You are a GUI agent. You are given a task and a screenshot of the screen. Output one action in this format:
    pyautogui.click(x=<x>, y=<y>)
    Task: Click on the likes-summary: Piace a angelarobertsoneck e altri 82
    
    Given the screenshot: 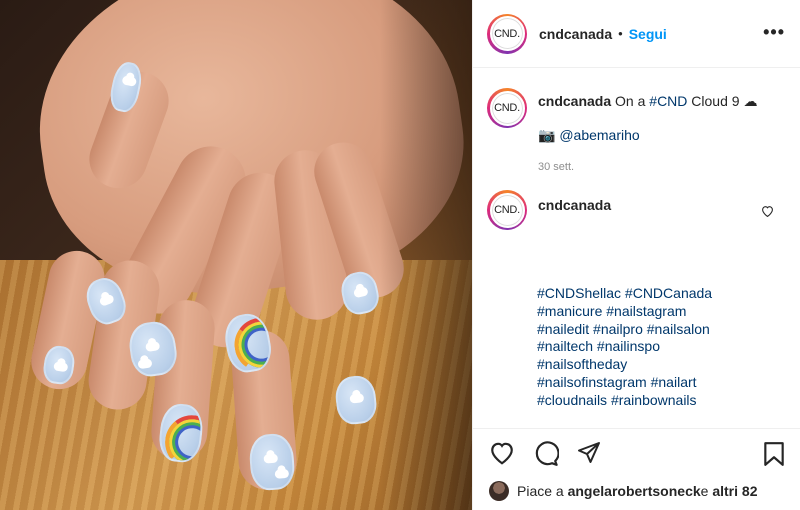 What is the action you would take?
    pyautogui.click(x=623, y=491)
    